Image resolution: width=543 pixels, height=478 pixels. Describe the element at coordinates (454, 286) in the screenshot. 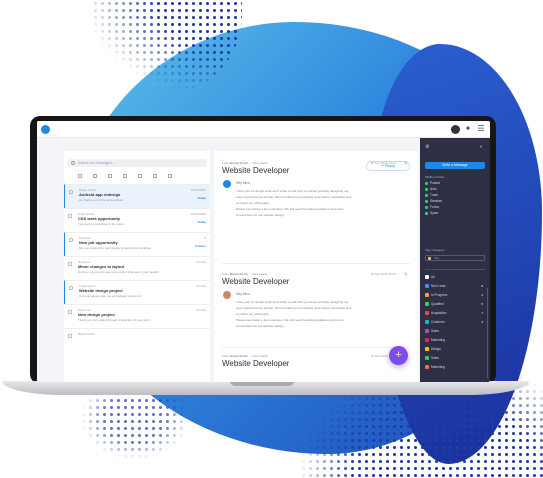

I see `sidebar-label-item: New Lead 8` at that location.